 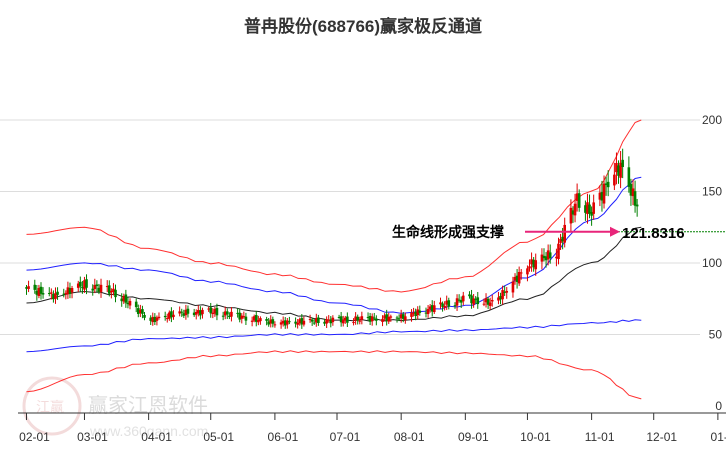 I want to click on annotation-text: 生命线形成强支撑, so click(x=448, y=232).